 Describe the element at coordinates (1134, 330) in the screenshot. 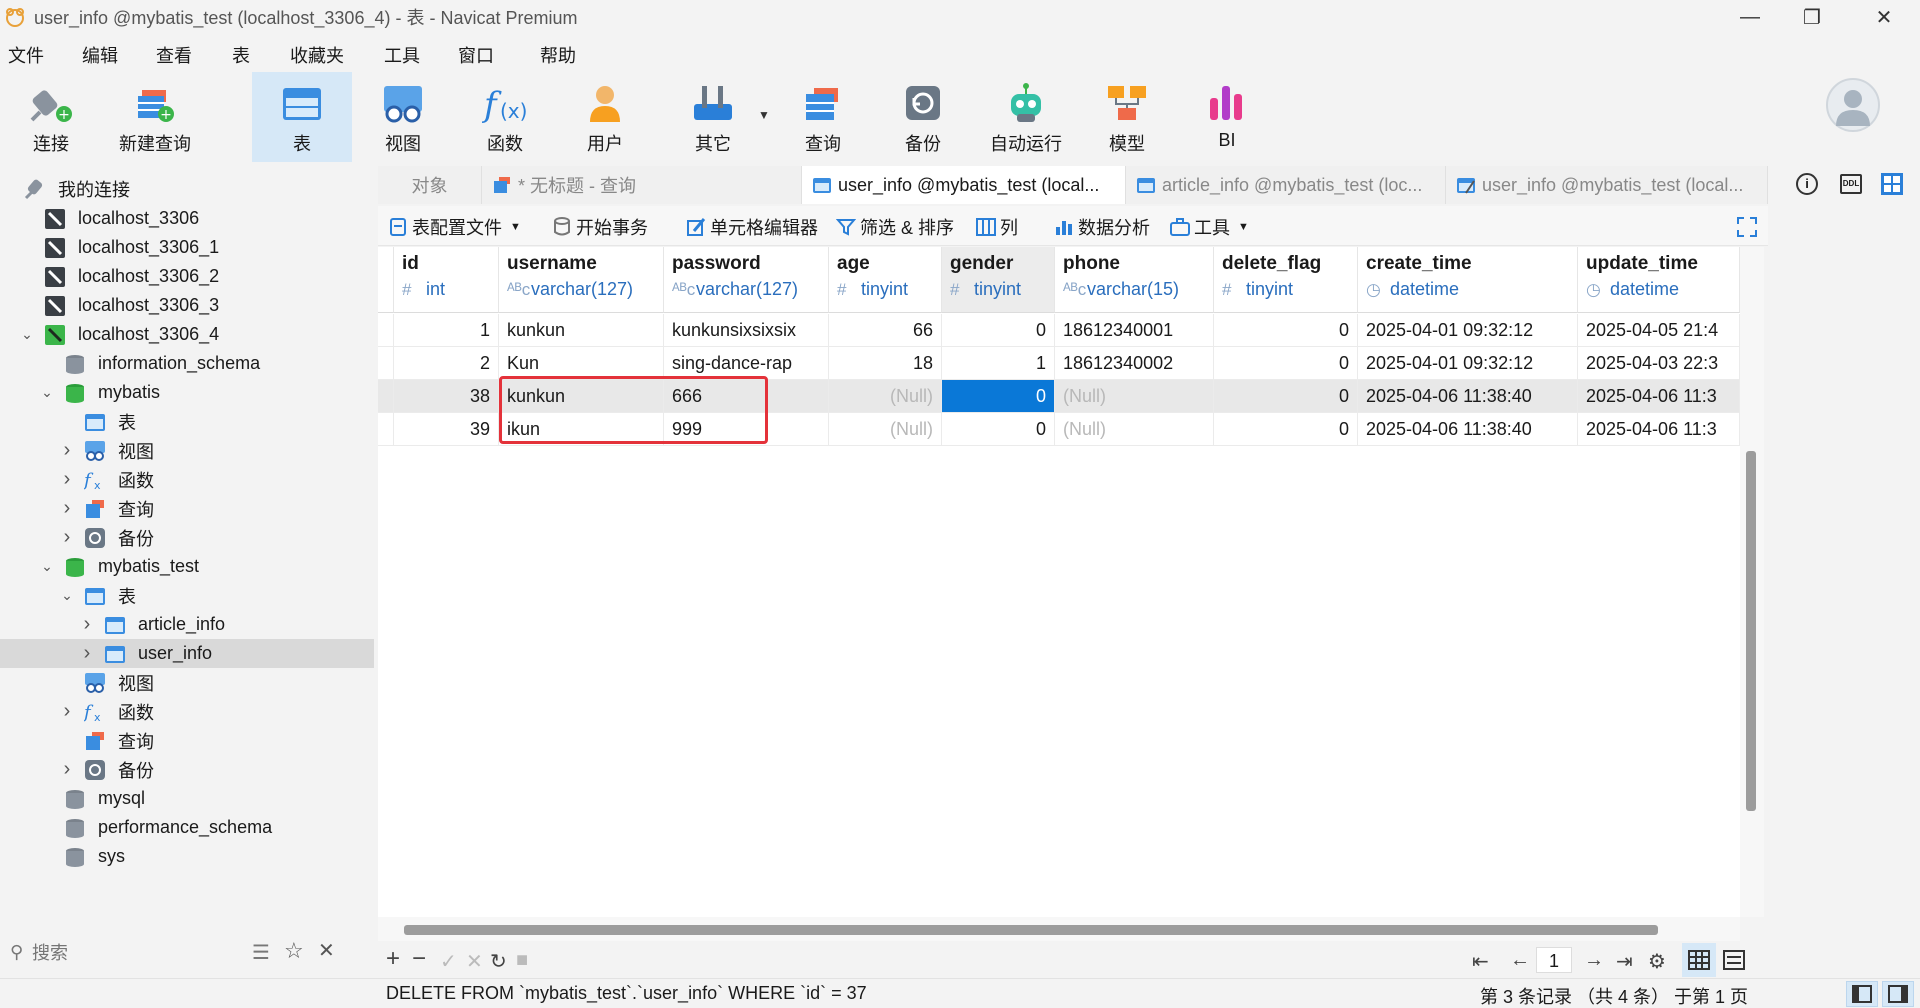

I see `cell-phone: 18612340001` at that location.